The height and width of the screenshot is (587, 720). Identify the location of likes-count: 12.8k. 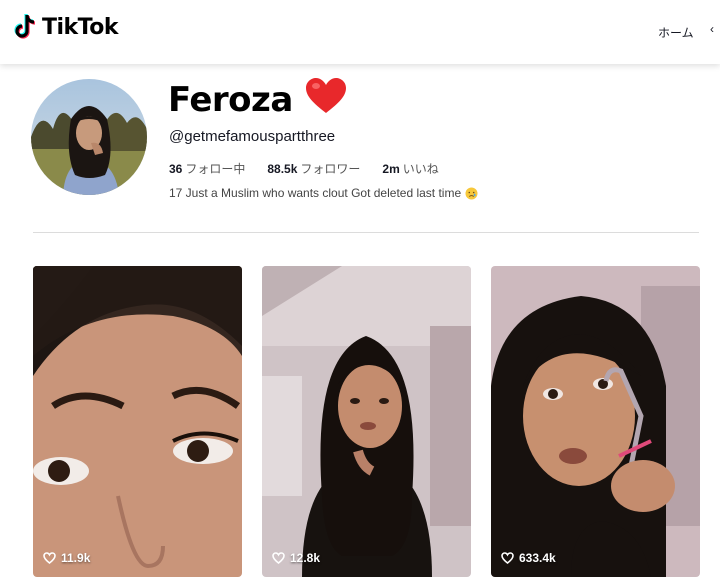
(296, 558).